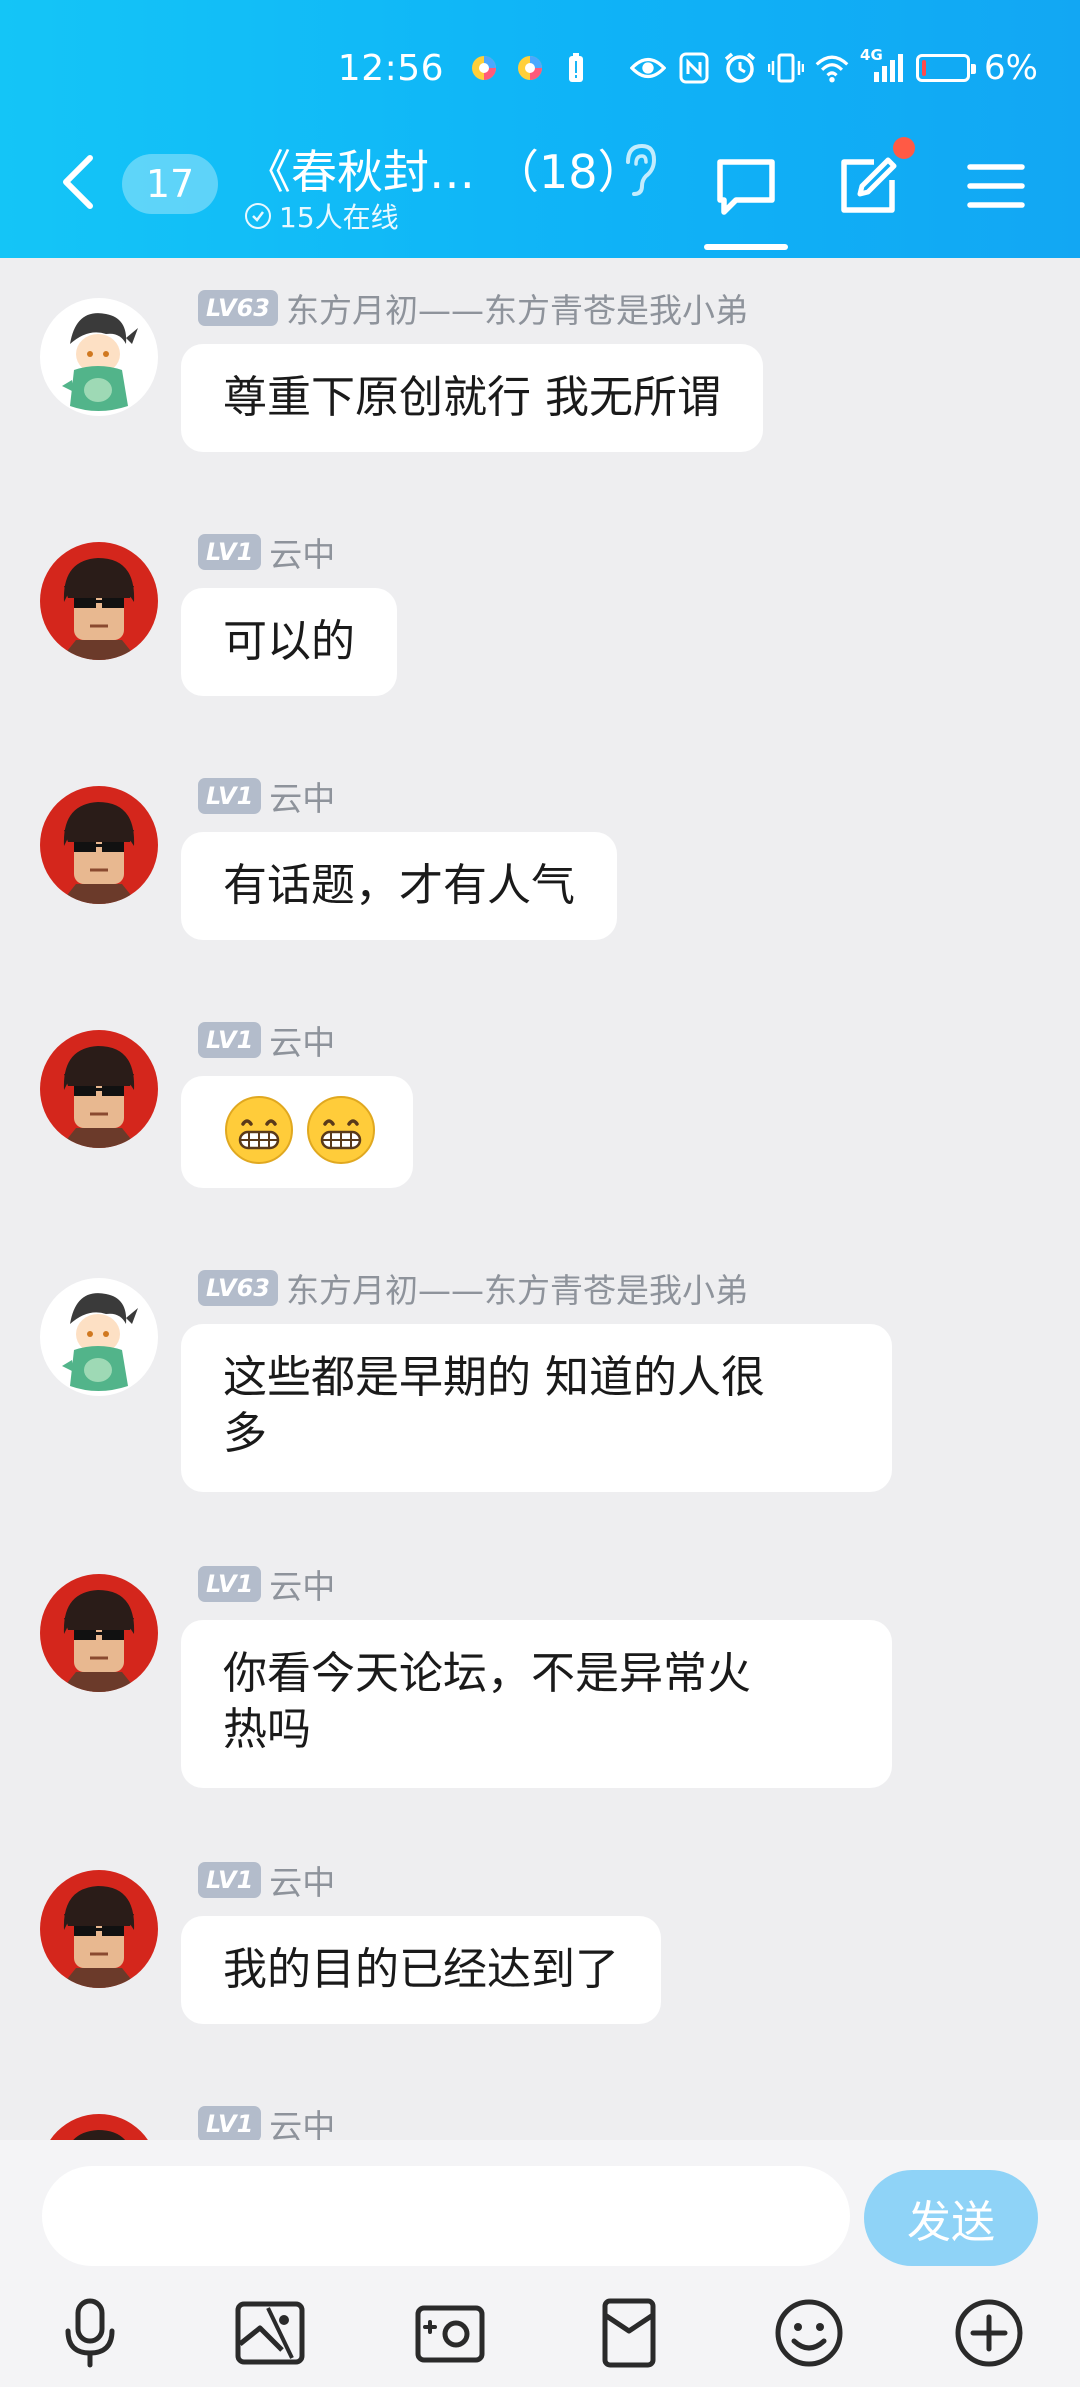  Describe the element at coordinates (946, 68) in the screenshot. I see `battery-icon` at that location.